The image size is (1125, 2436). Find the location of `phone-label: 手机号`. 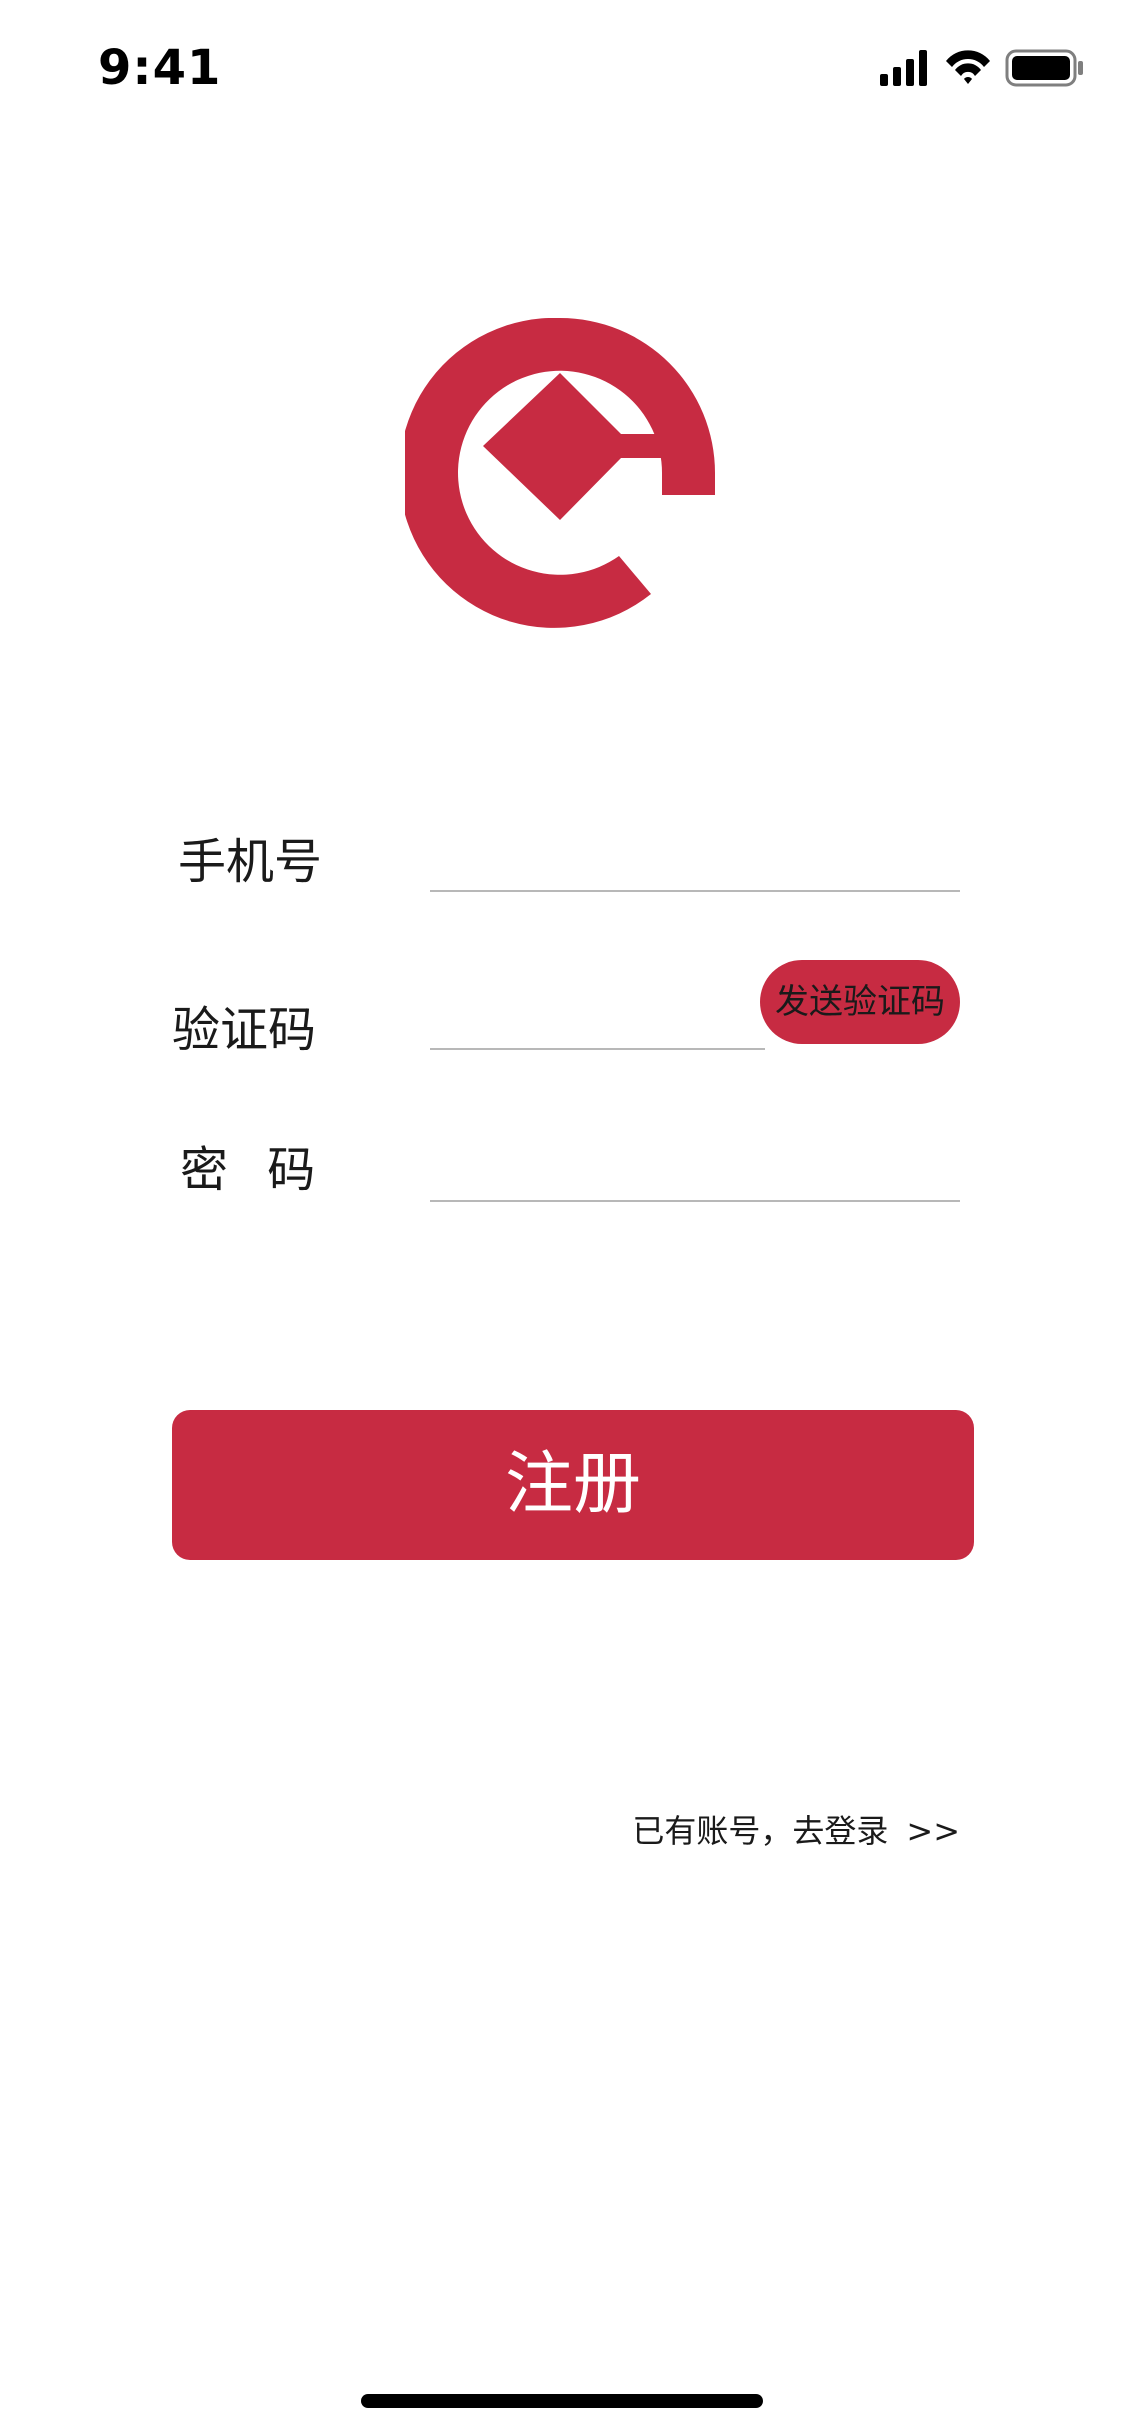

phone-label: 手机号 is located at coordinates (250, 862).